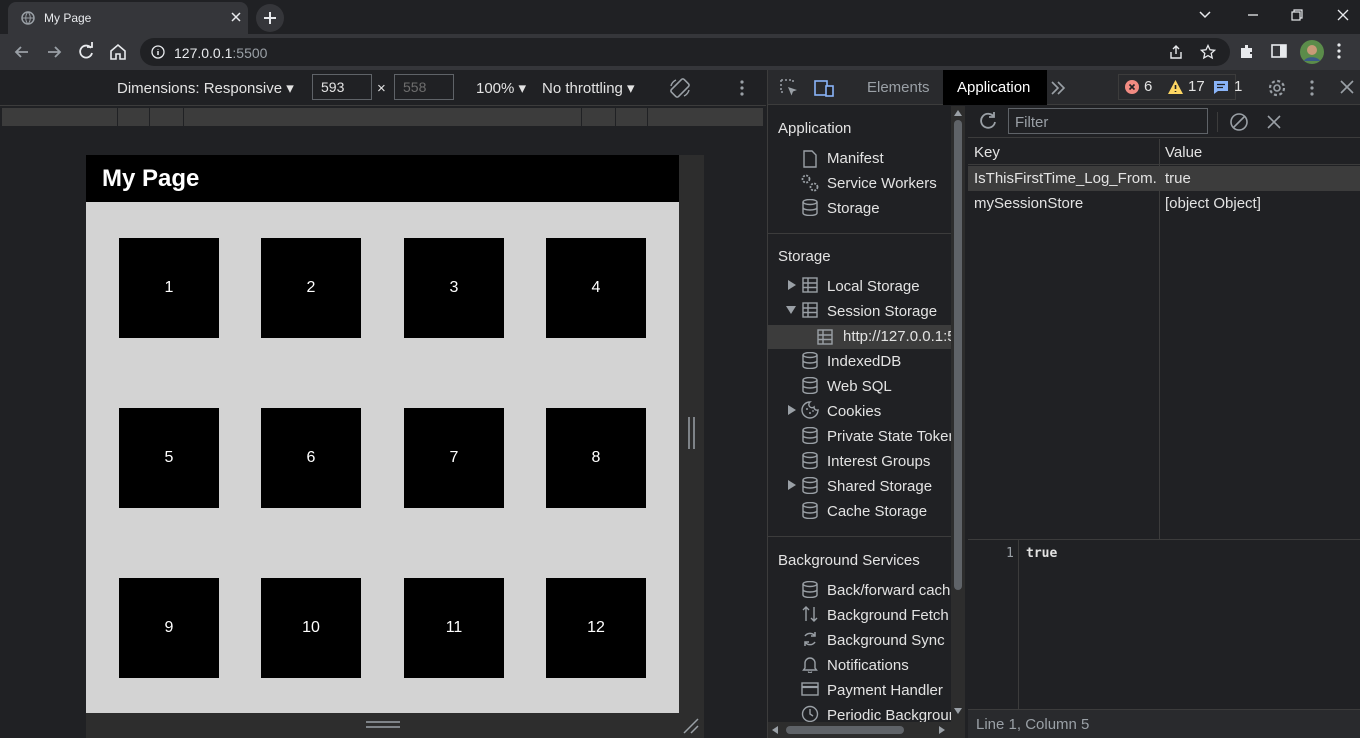  Describe the element at coordinates (1312, 88) in the screenshot. I see `devtools-more-icon` at that location.